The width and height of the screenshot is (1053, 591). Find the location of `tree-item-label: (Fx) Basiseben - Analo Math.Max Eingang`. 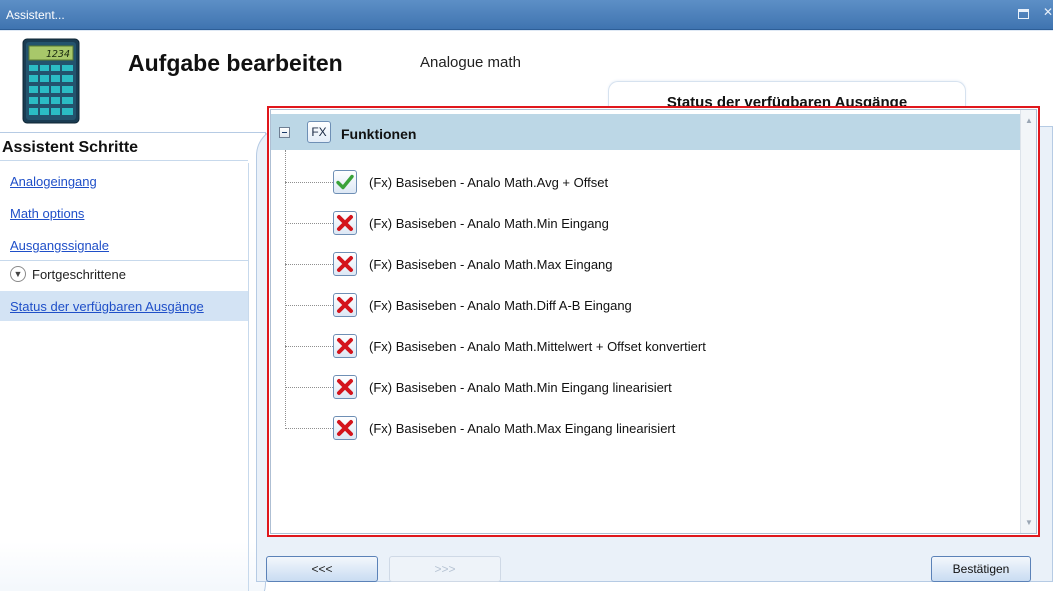

tree-item-label: (Fx) Basiseben - Analo Math.Max Eingang is located at coordinates (491, 264).